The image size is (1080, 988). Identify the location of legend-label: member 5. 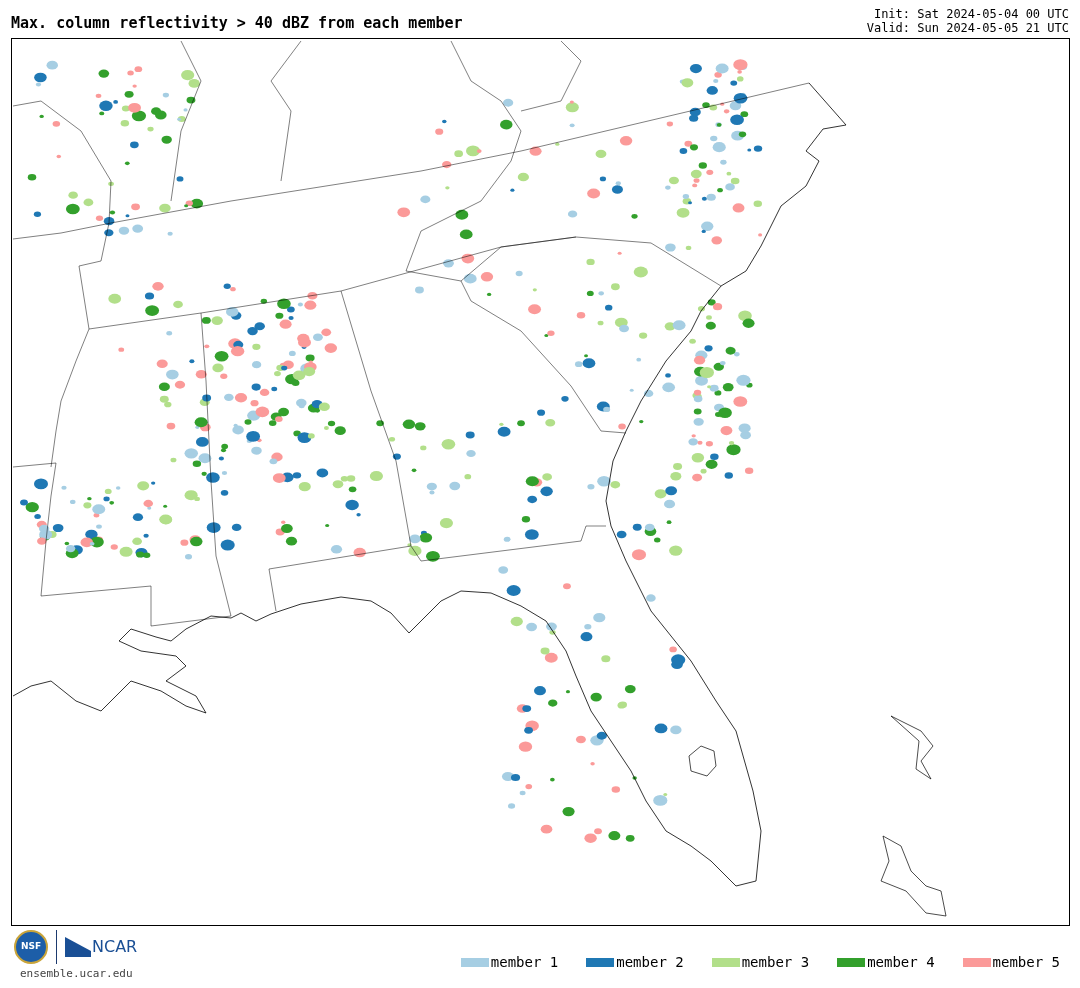
(1026, 962).